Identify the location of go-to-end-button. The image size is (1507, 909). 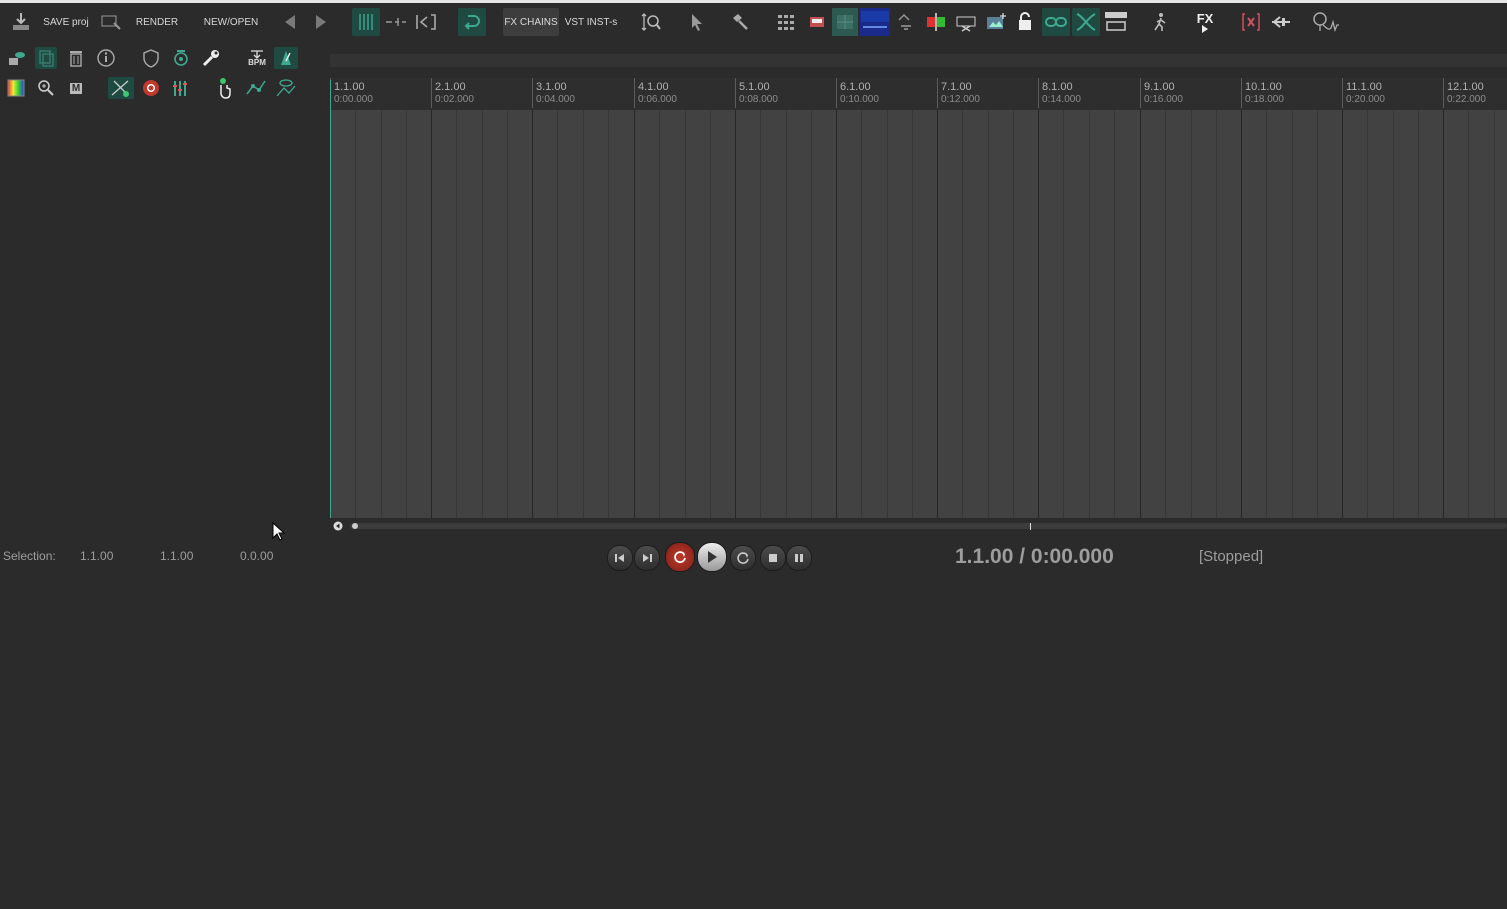
(647, 558).